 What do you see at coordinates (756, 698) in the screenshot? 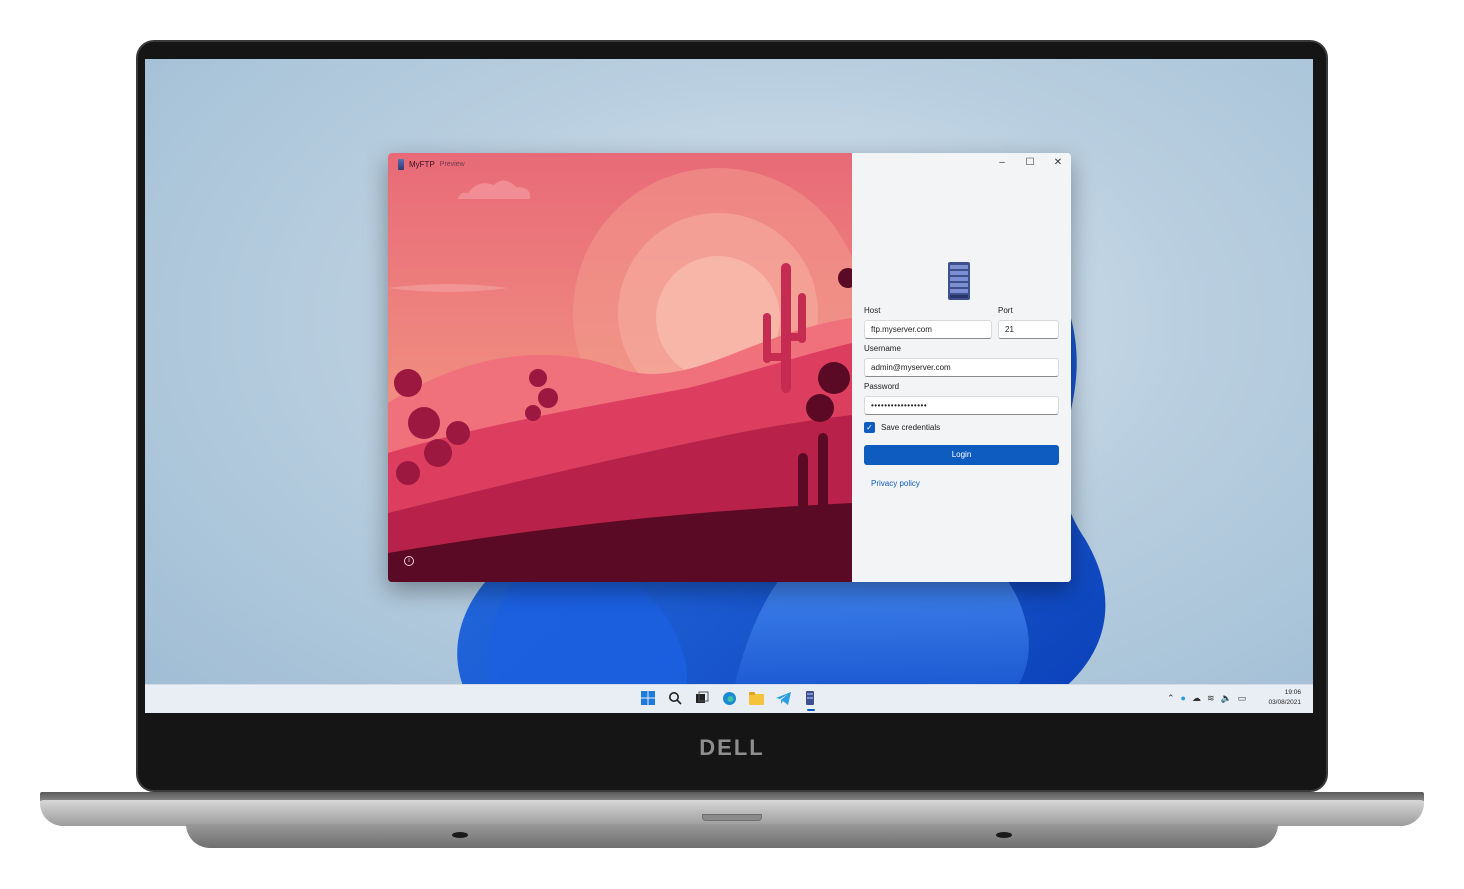
I see `file-explorer-icon` at bounding box center [756, 698].